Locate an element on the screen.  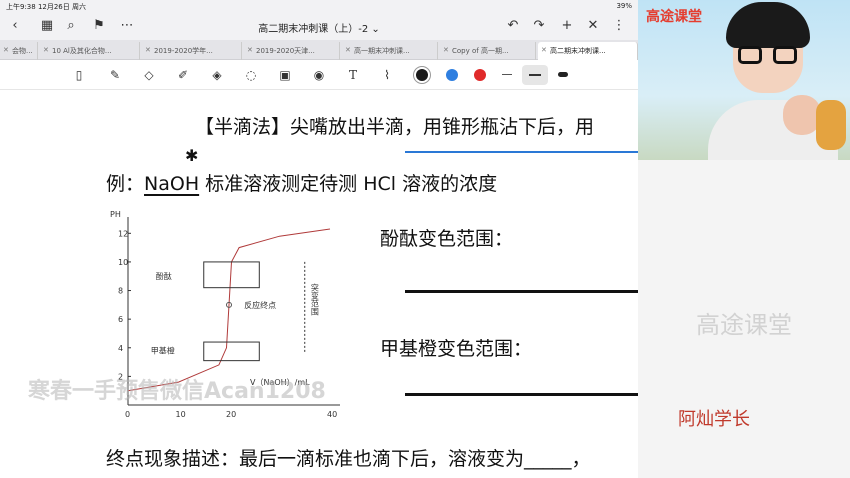
status-bar: 上午9:38 12月26日 周六 39% is located at coordinates (319, 7).